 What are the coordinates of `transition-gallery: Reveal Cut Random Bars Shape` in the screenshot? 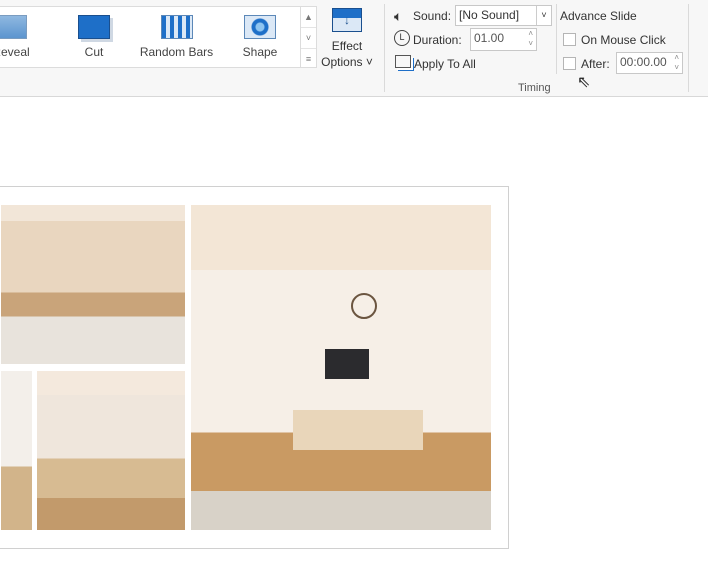 It's located at (151, 37).